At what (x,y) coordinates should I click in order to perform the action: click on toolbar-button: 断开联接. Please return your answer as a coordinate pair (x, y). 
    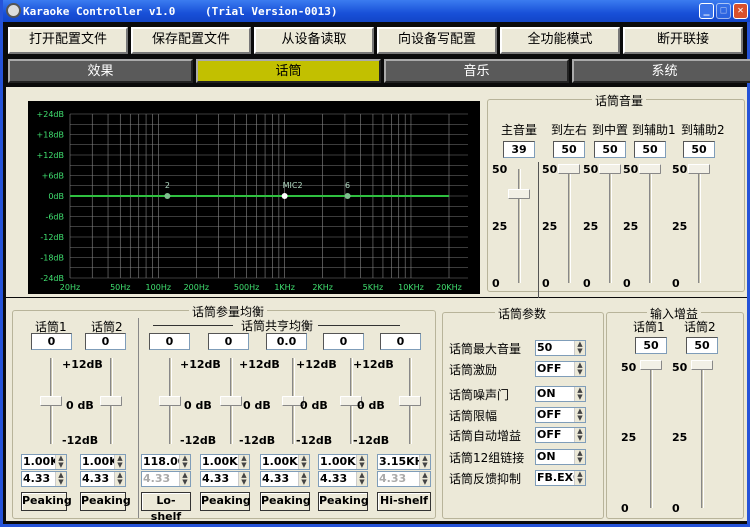
    Looking at the image, I should click on (683, 40).